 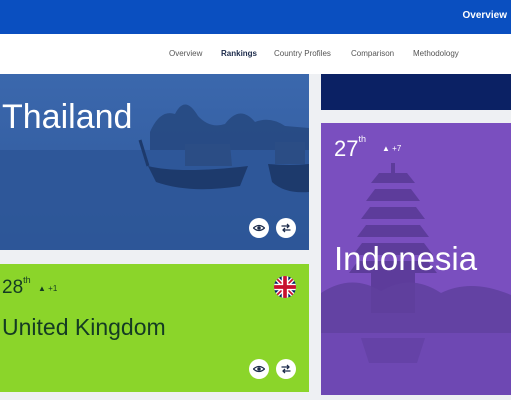 What do you see at coordinates (397, 148) in the screenshot?
I see `rank-change-value: +7` at bounding box center [397, 148].